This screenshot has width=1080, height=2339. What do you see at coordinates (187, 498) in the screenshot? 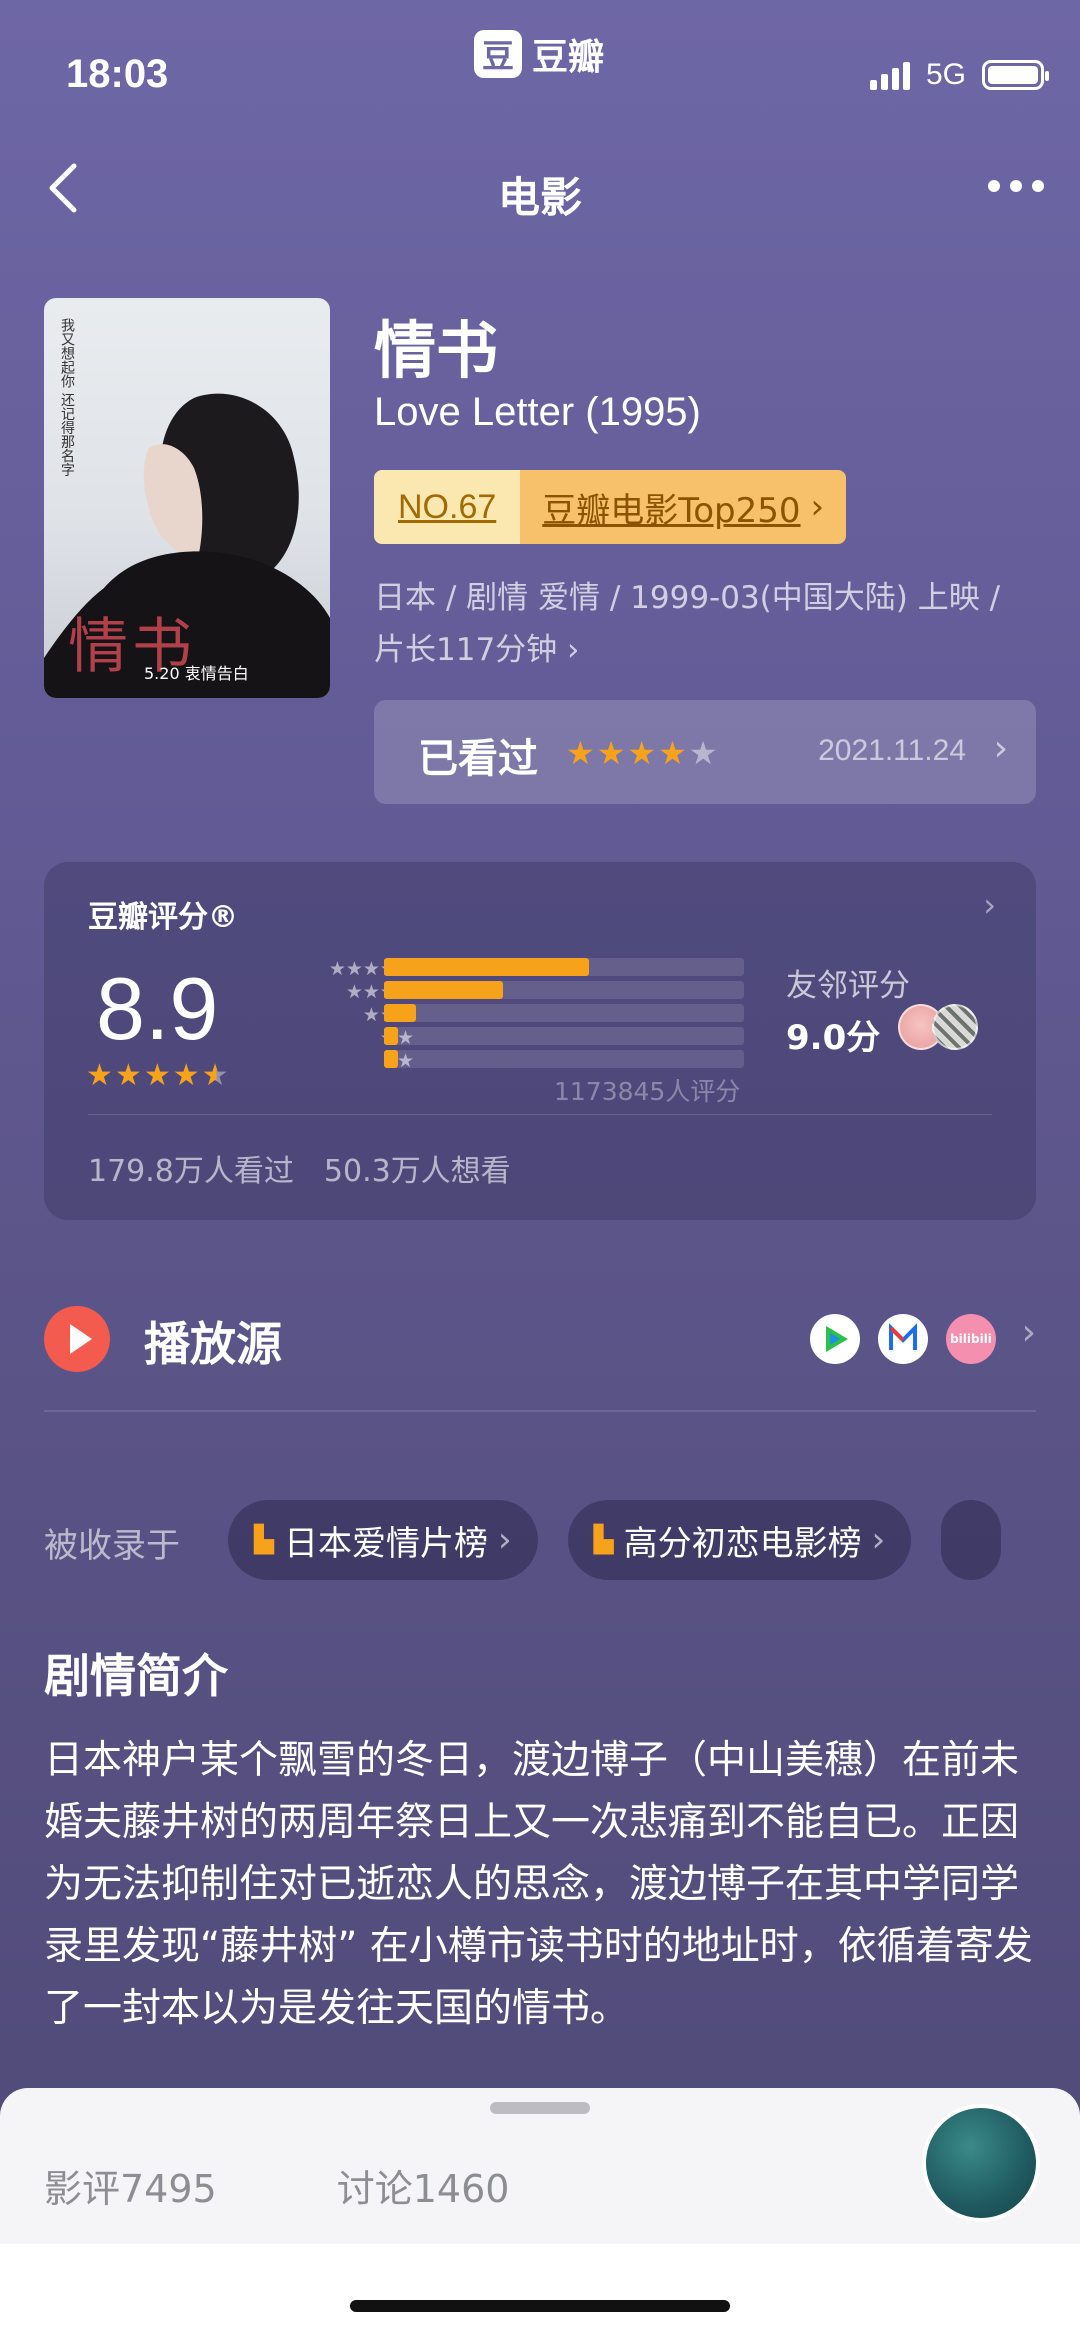
I see `movie-poster: 我又想起你 还记得那名字 情书 5.20 衷情告白` at bounding box center [187, 498].